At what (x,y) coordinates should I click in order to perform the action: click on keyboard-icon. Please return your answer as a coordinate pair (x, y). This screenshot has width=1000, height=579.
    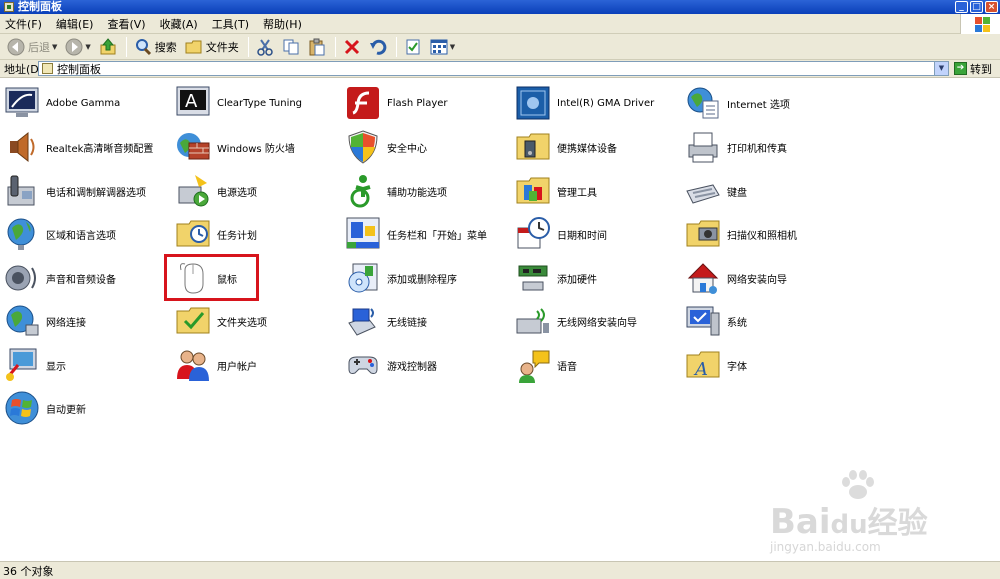
    Looking at the image, I should click on (703, 194).